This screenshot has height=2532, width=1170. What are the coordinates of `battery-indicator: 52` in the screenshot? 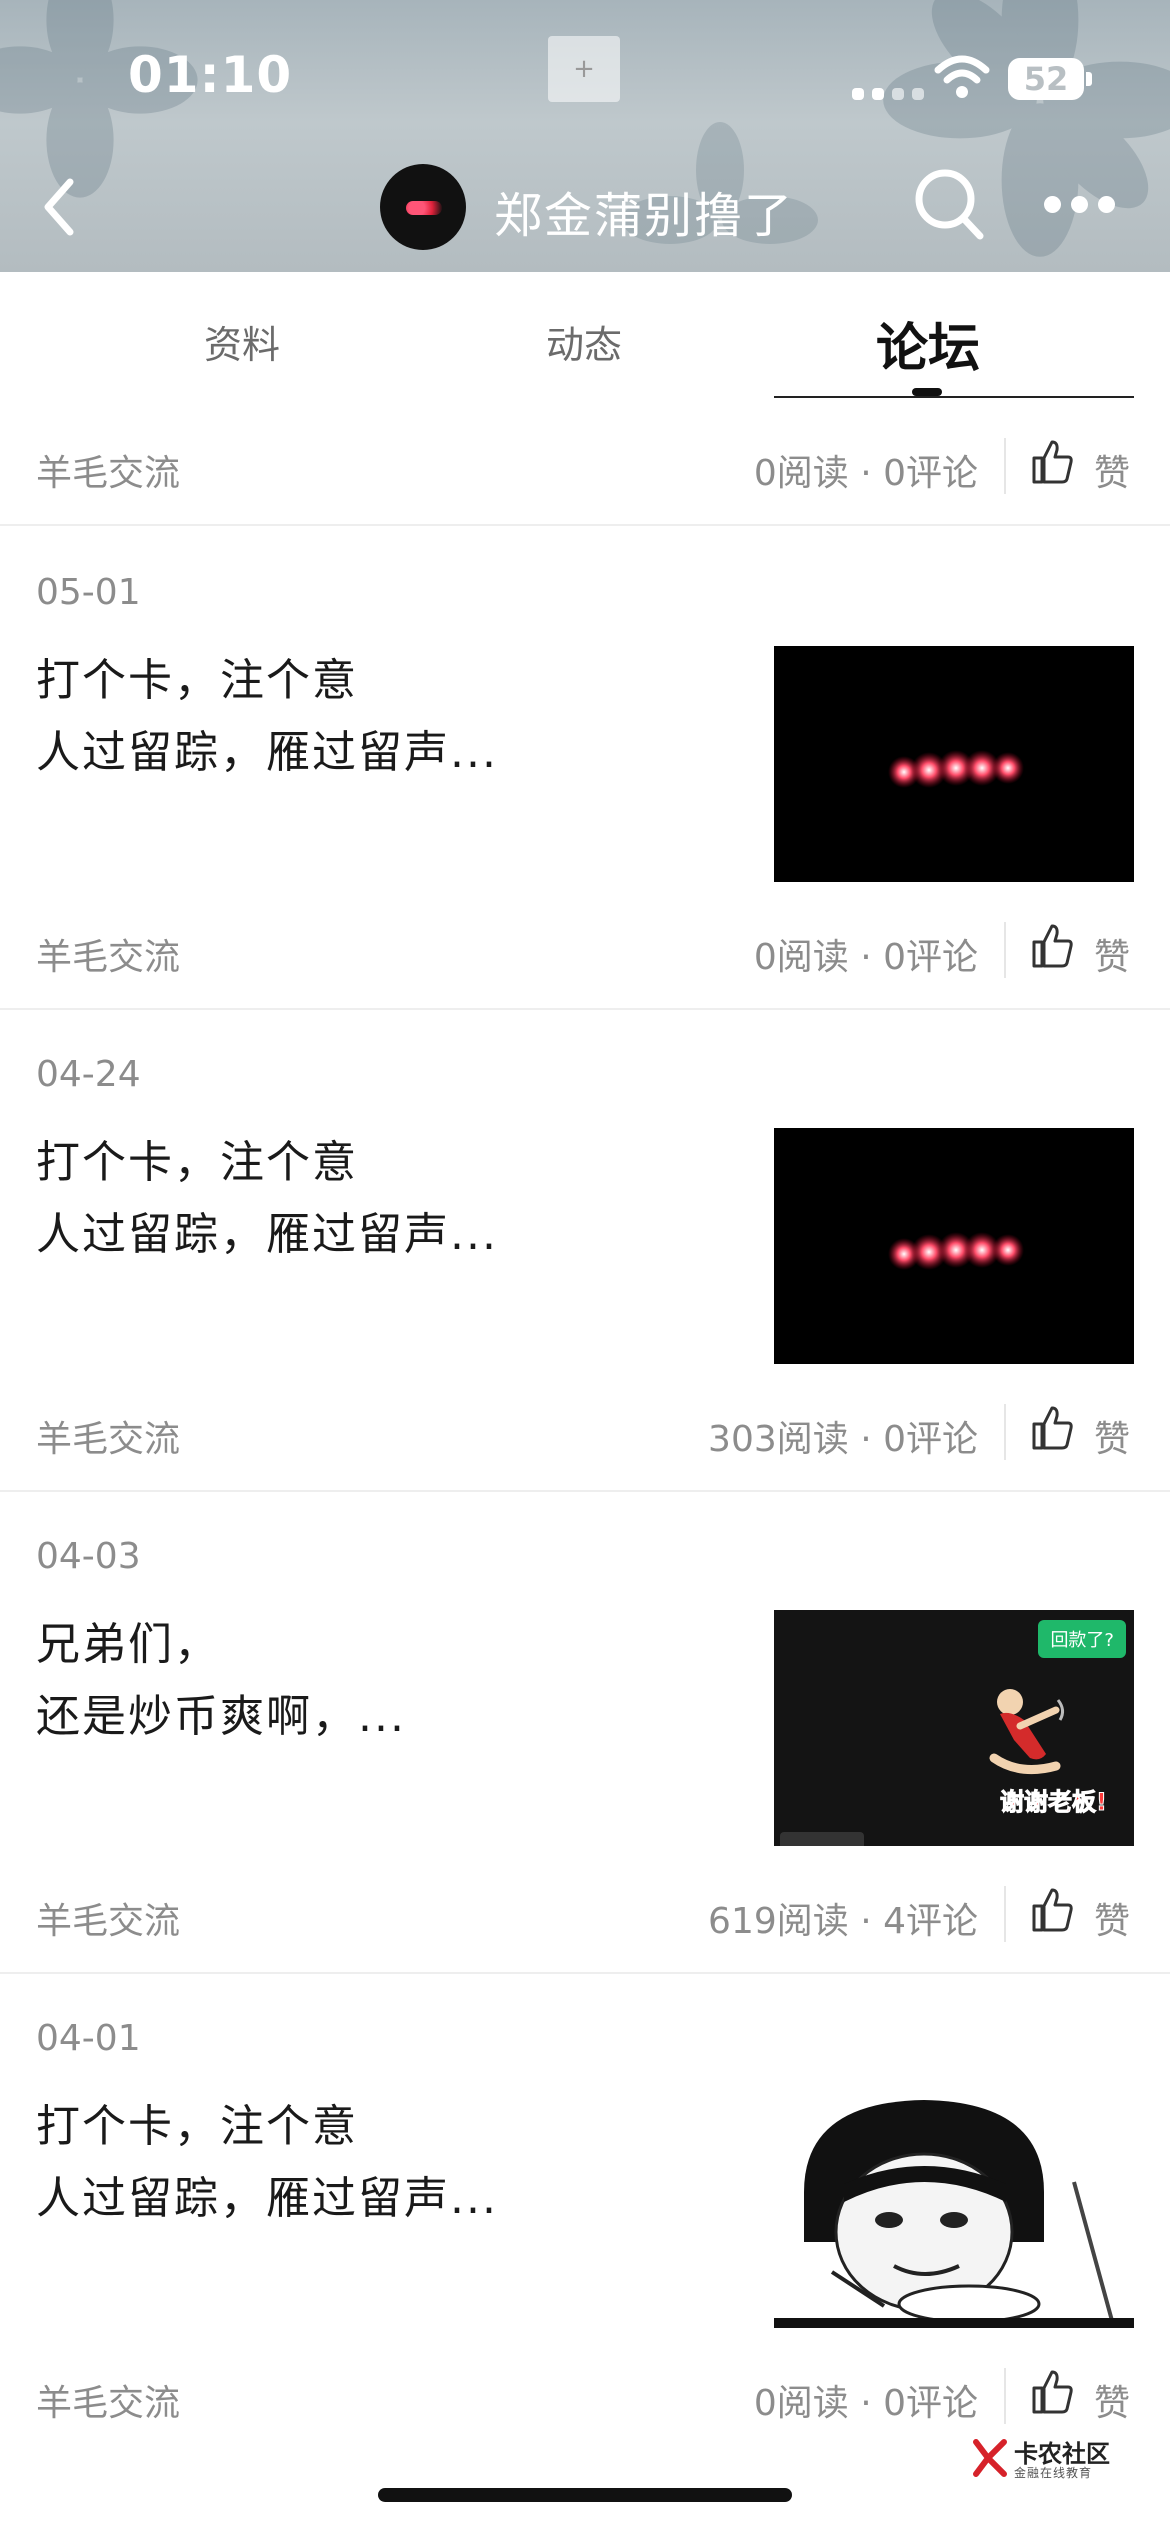 It's located at (1046, 79).